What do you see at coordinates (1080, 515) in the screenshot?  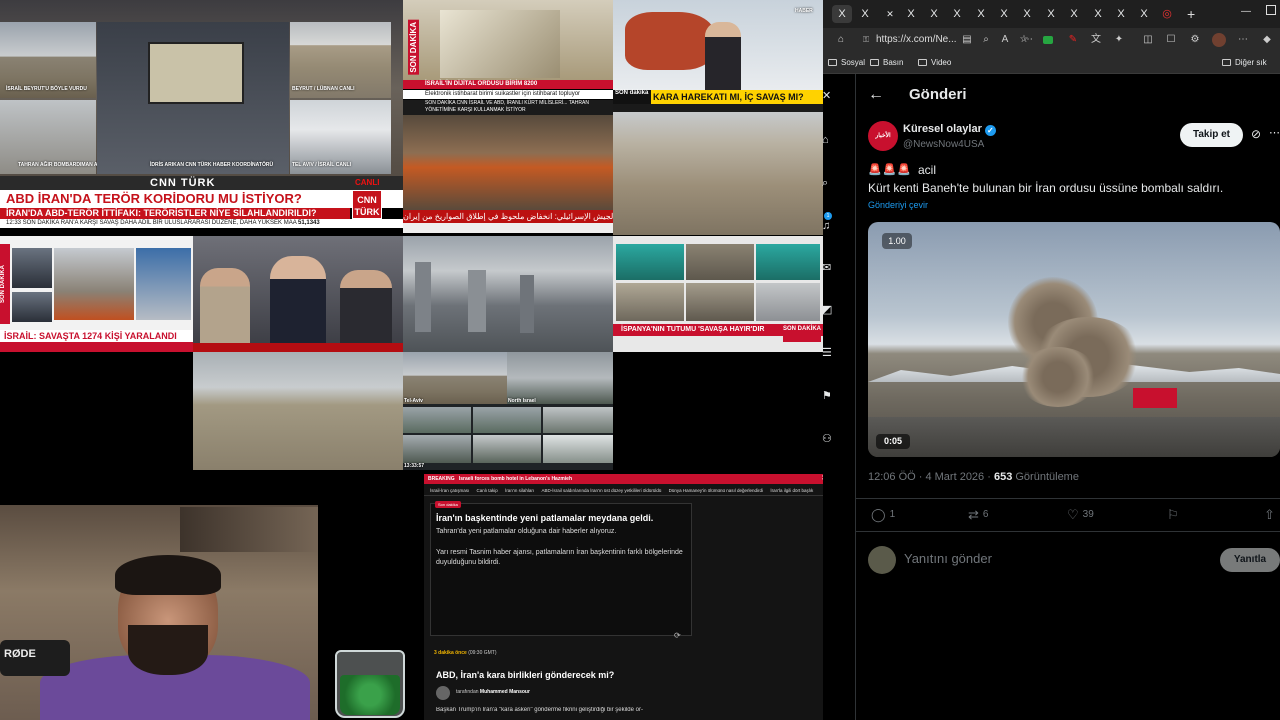 I see `like-action: ♡ 39` at bounding box center [1080, 515].